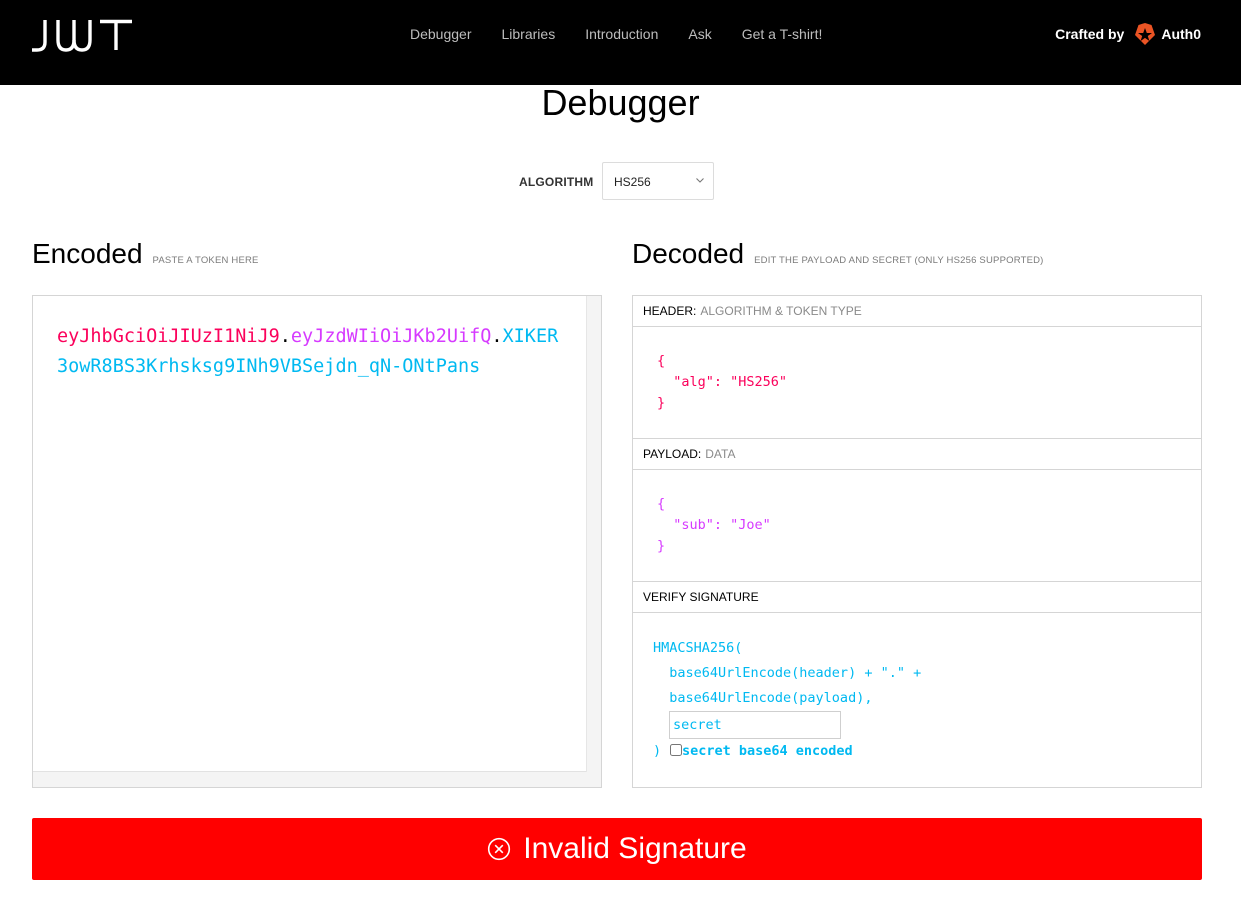  What do you see at coordinates (620, 102) in the screenshot?
I see `page-title: Debugger` at bounding box center [620, 102].